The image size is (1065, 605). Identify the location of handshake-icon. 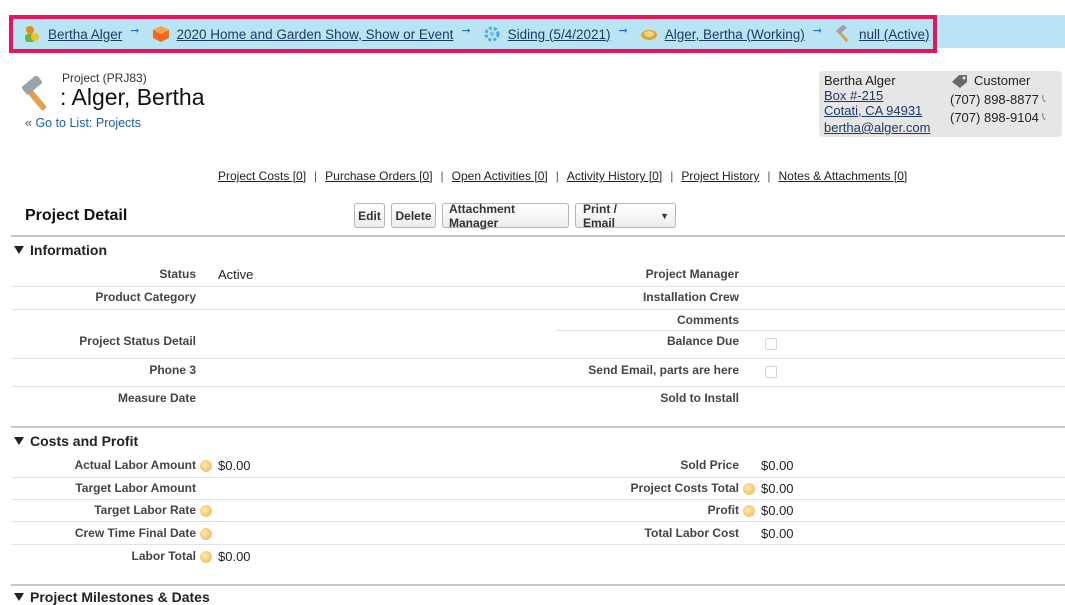
(648, 35).